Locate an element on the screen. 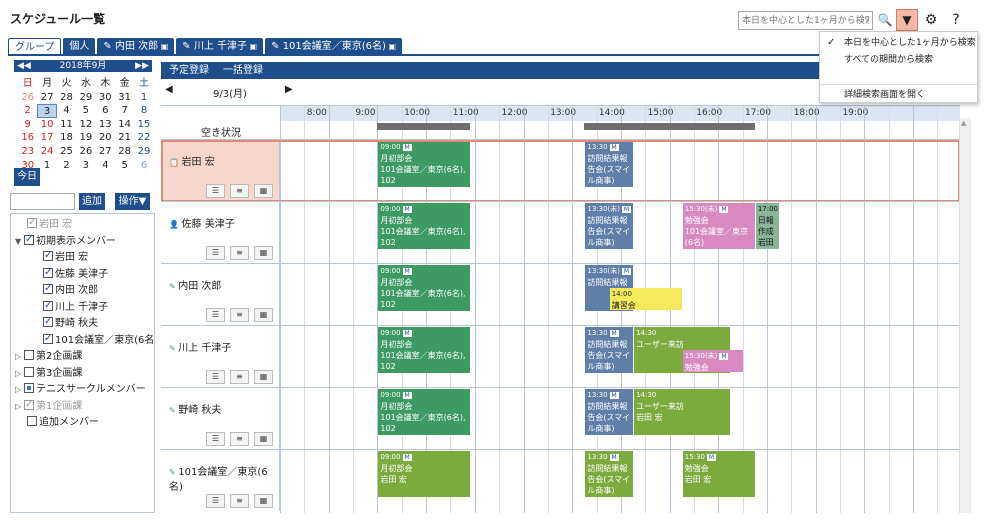 The height and width of the screenshot is (521, 985). calendar-day: 23 is located at coordinates (27, 152).